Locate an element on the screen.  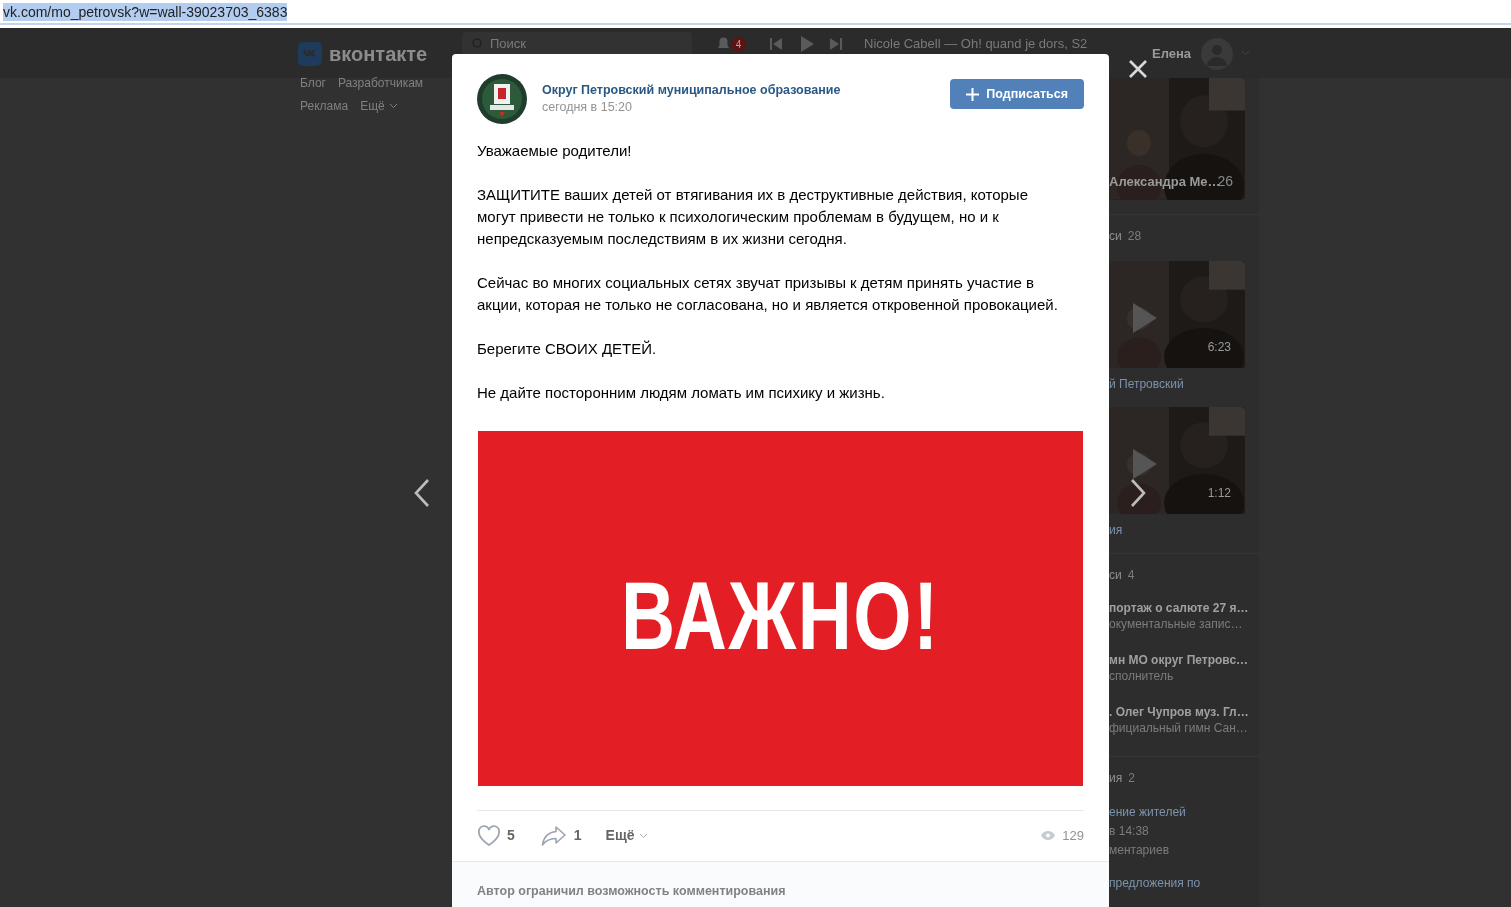
section-title: ия is located at coordinates (1116, 778).